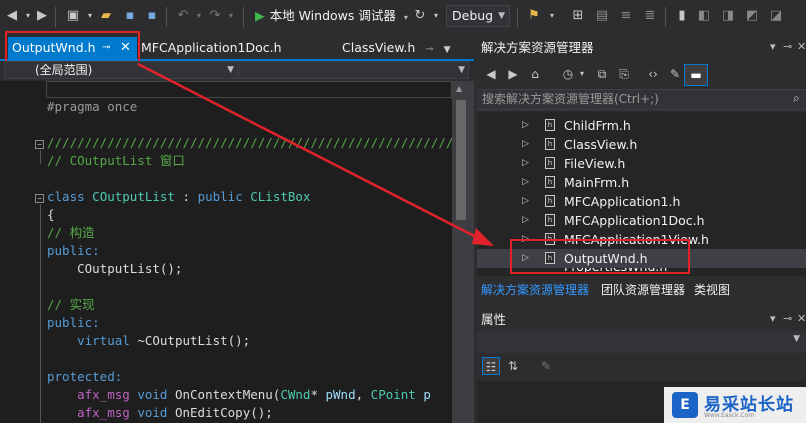 The image size is (806, 423). What do you see at coordinates (622, 201) in the screenshot?
I see `tree-item-label: MFCApplication1.h` at bounding box center [622, 201].